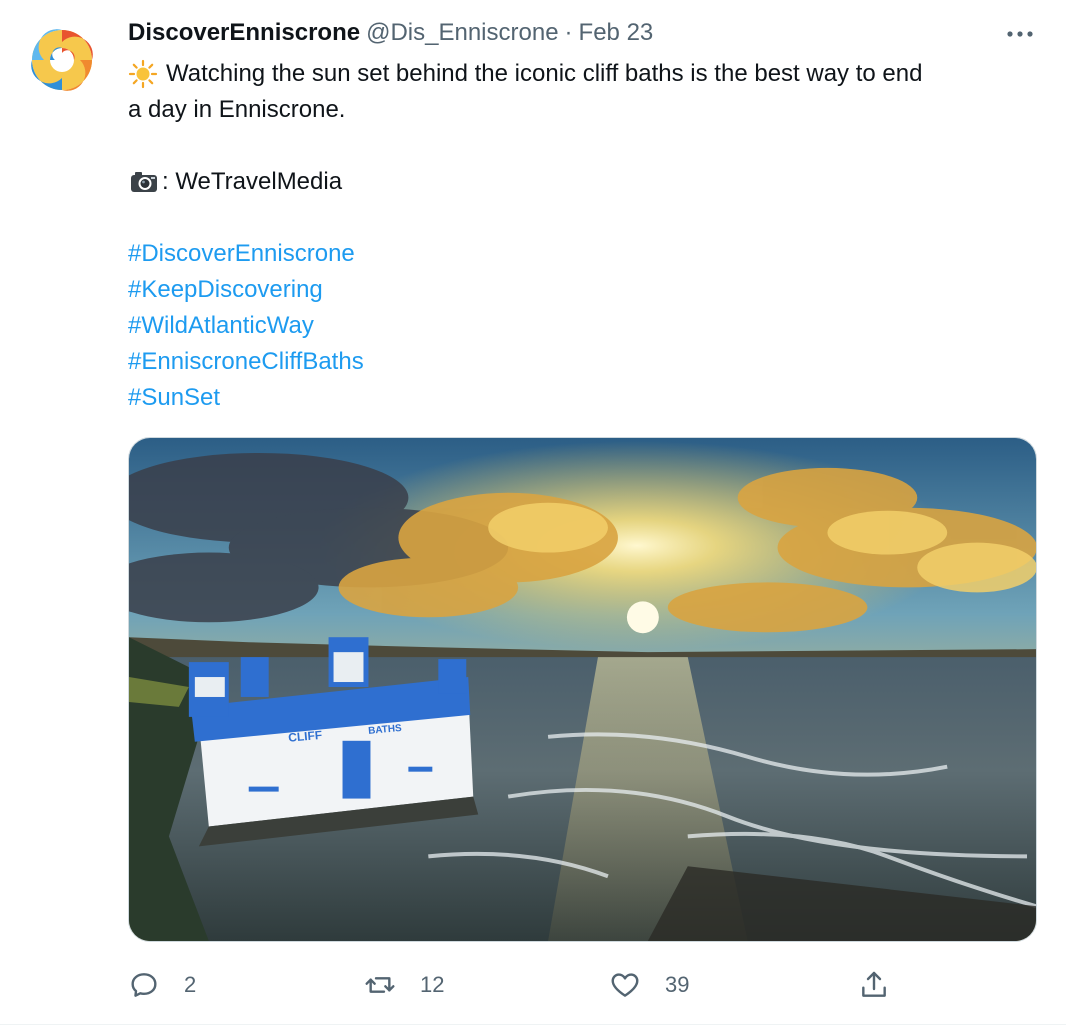  Describe the element at coordinates (625, 985) in the screenshot. I see `heart-icon` at that location.